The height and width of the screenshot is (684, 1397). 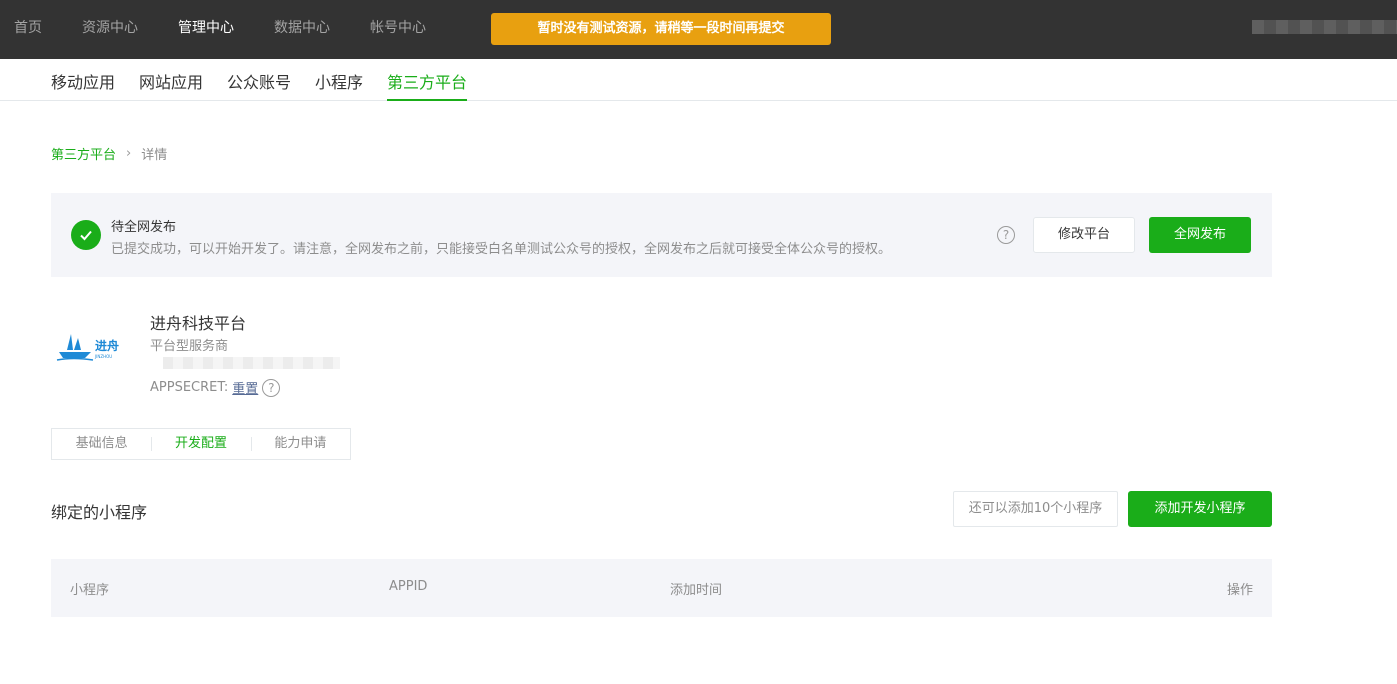 What do you see at coordinates (661, 588) in the screenshot?
I see `table-header: 小程序 APPID 添加时间 操作` at bounding box center [661, 588].